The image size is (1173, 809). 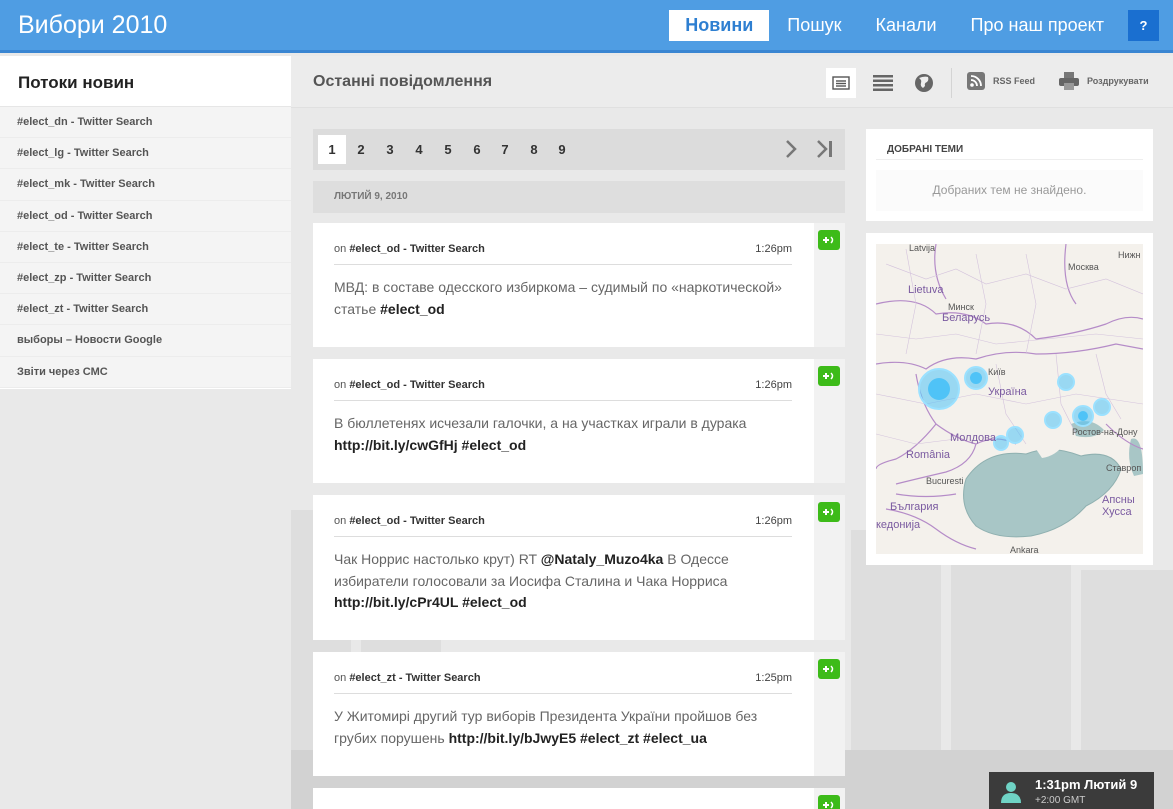 What do you see at coordinates (1086, 784) in the screenshot?
I see `clock-time: 1:31pm Лютий 9` at bounding box center [1086, 784].